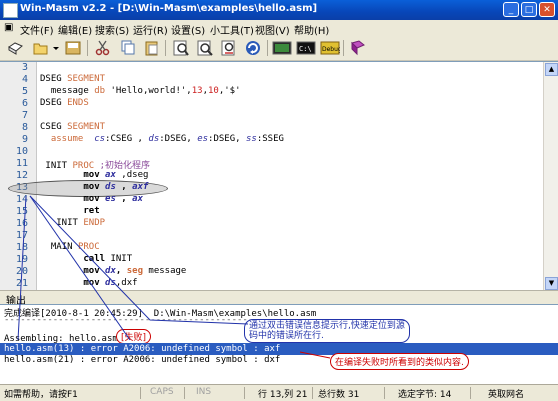 The height and width of the screenshot is (401, 558). Describe the element at coordinates (279, 298) in the screenshot. I see `output-panel-title: 输出` at that location.